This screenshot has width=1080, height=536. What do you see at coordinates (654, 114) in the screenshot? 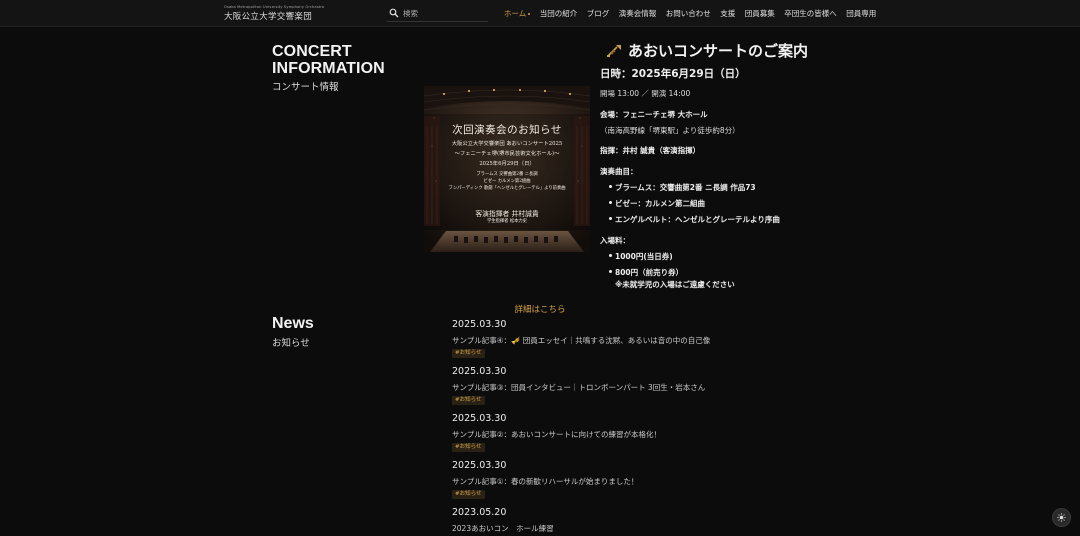
I see `concert-venue: 会場：フェニーチェ堺 大ホール` at bounding box center [654, 114].